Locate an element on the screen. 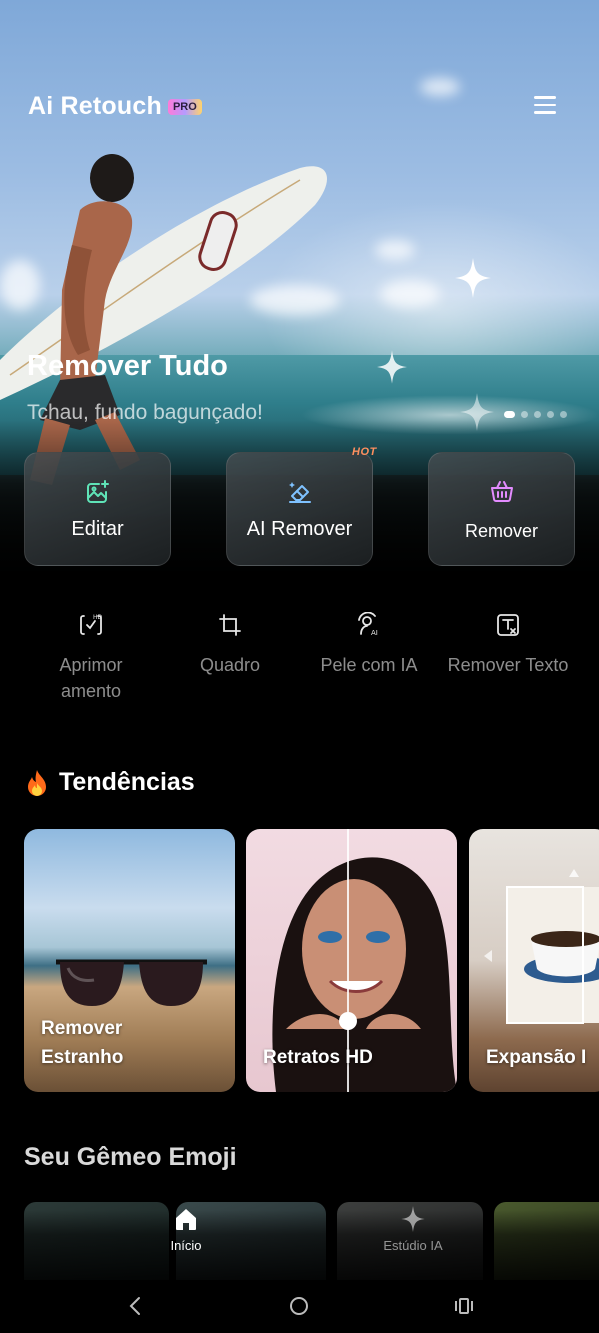 This screenshot has width=599, height=1333. tool-label: Pele com IA is located at coordinates (369, 665).